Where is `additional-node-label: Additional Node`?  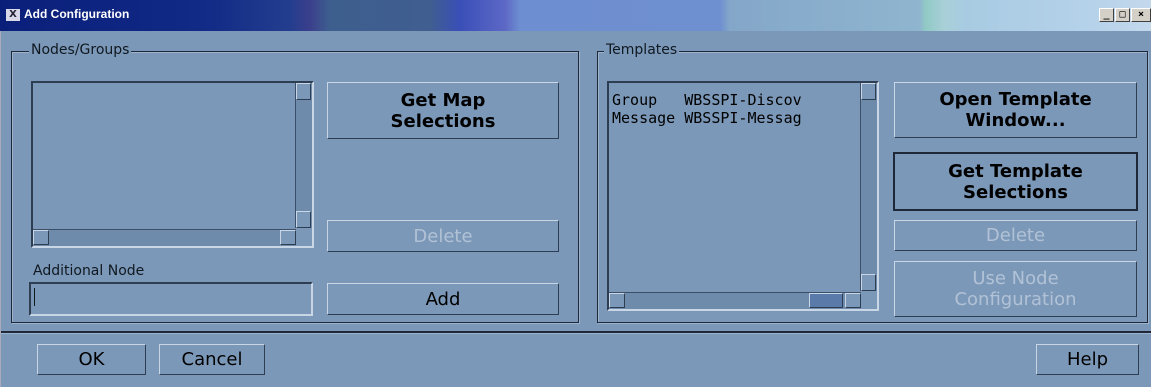 additional-node-label: Additional Node is located at coordinates (89, 271).